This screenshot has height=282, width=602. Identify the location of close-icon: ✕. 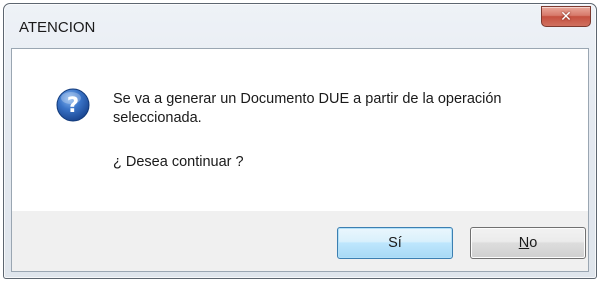
(566, 16).